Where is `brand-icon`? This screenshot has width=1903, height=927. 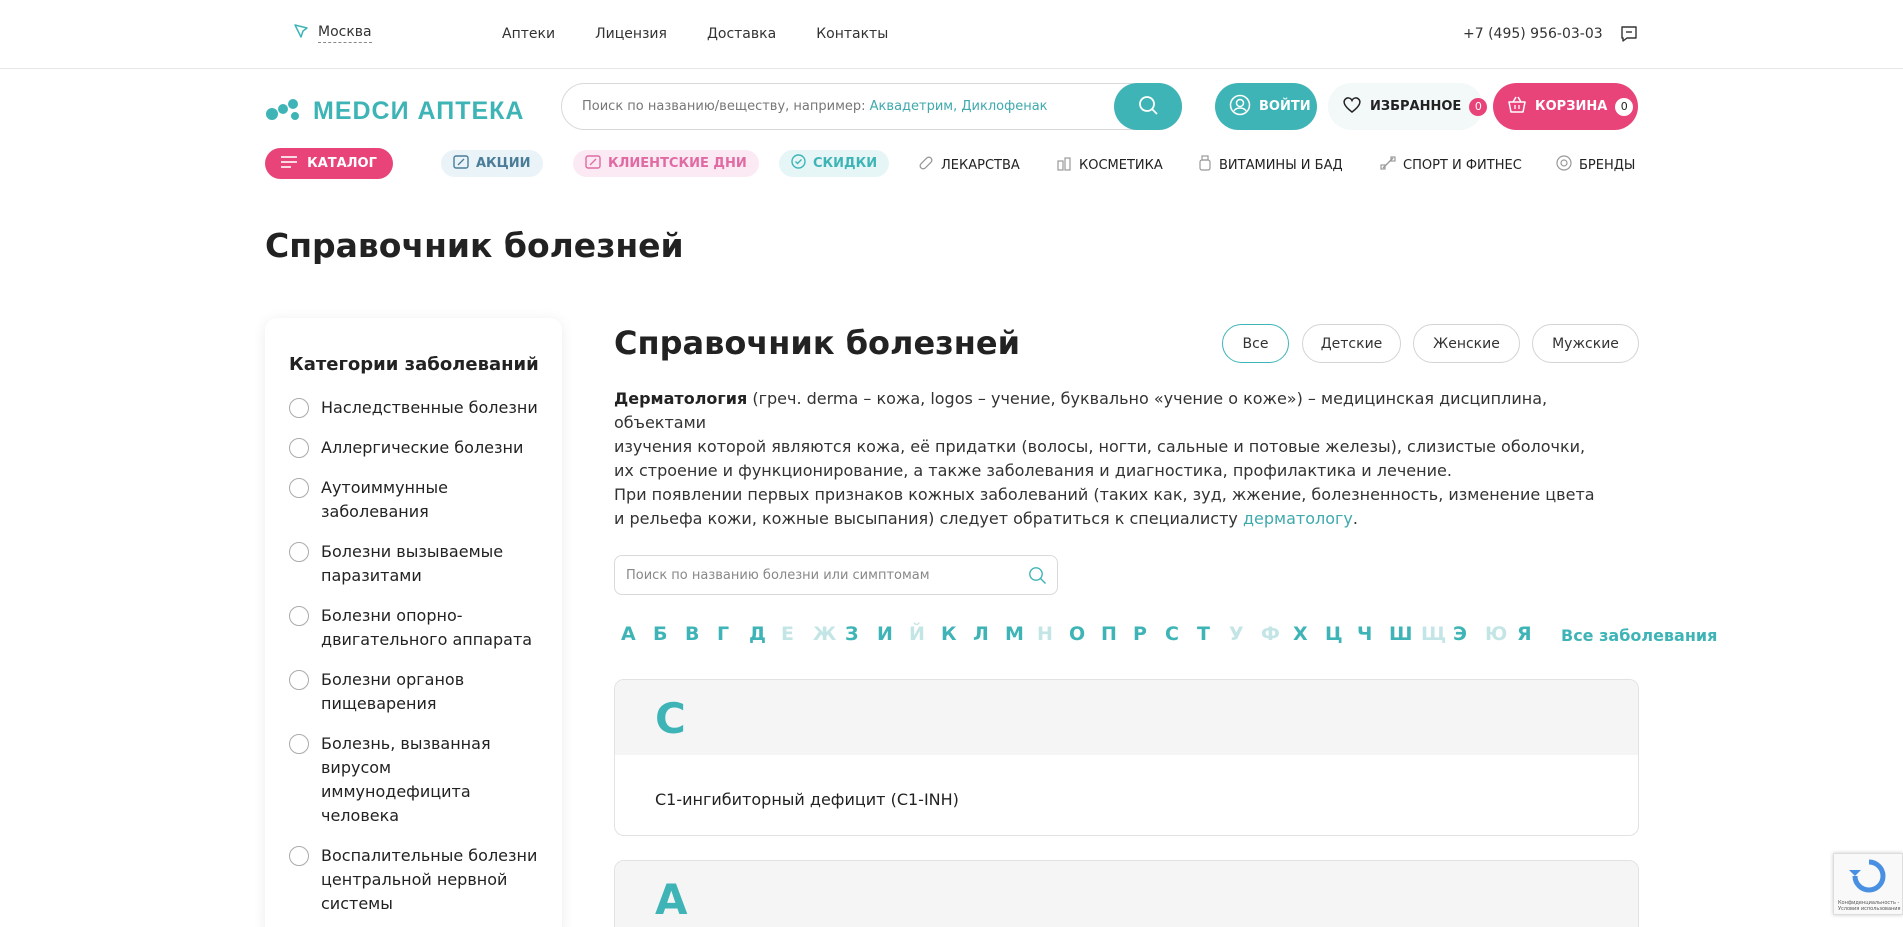
brand-icon is located at coordinates (1564, 165).